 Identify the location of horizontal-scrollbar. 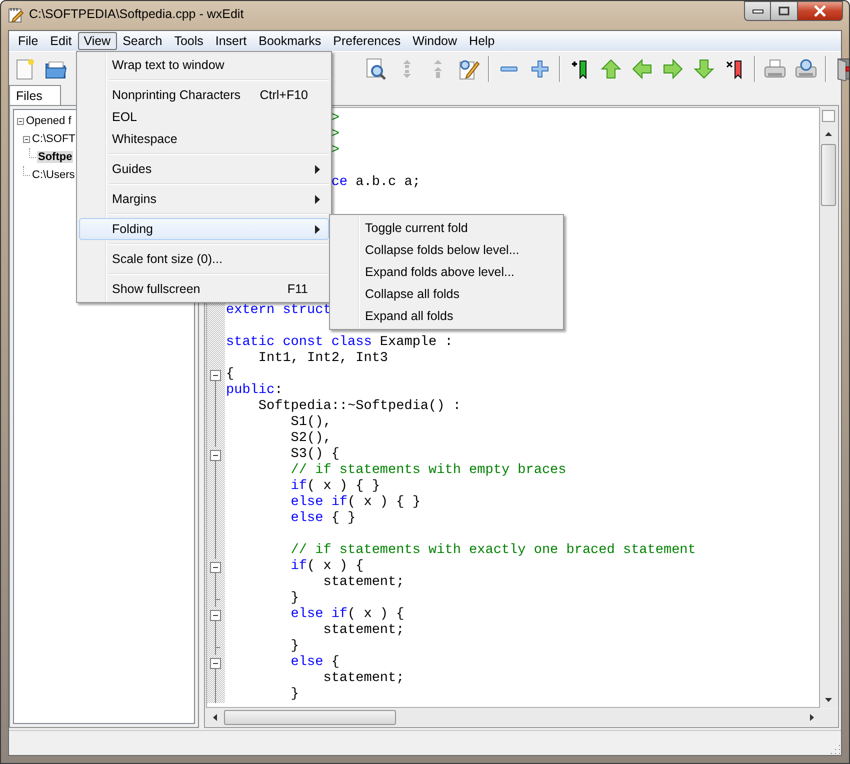
(521, 717).